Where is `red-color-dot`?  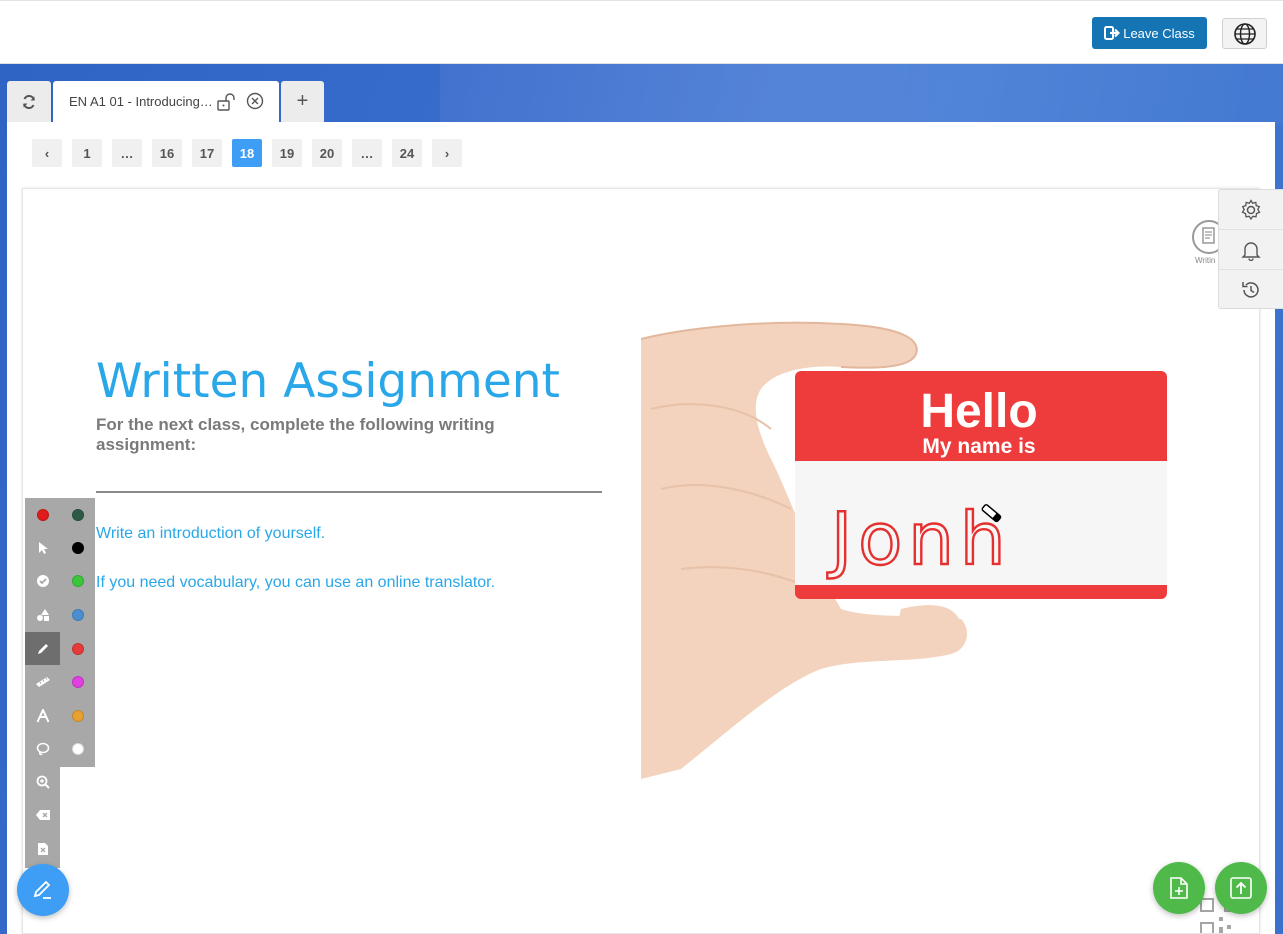
red-color-dot is located at coordinates (42, 514).